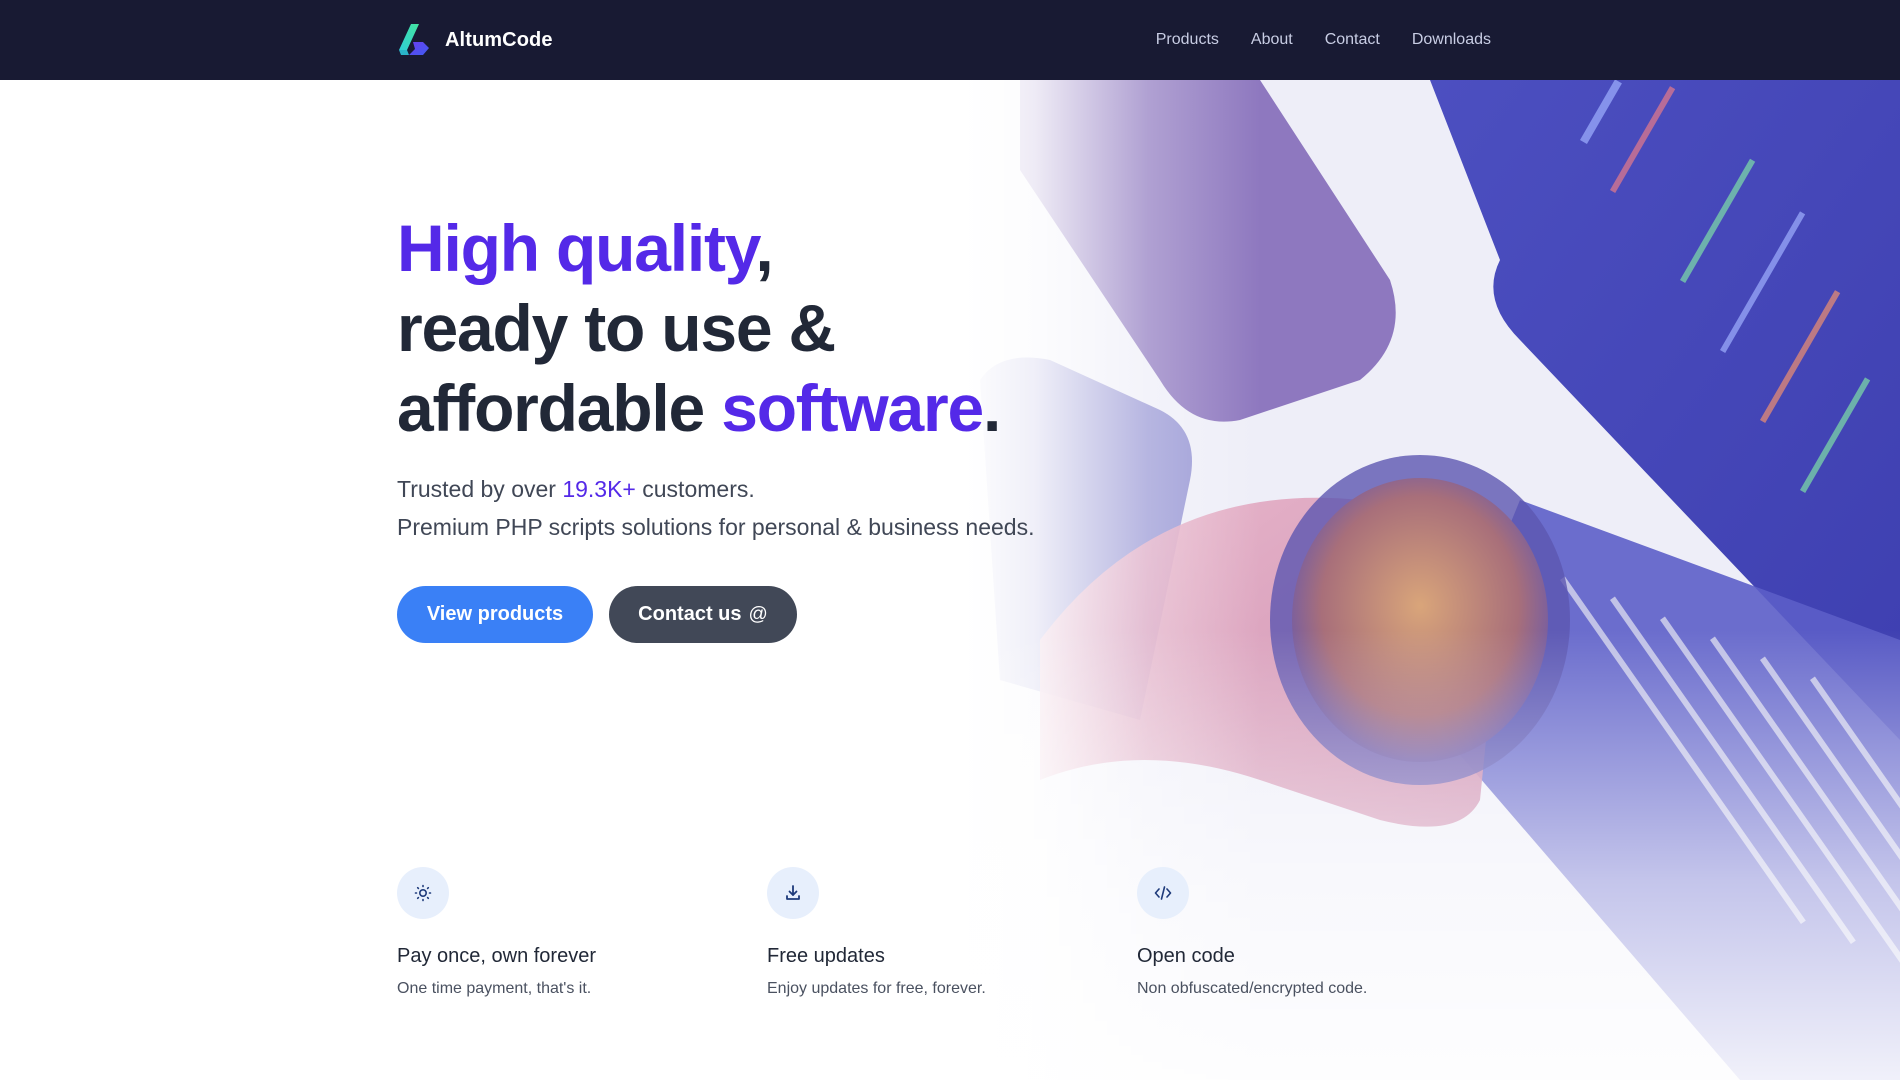  Describe the element at coordinates (599, 489) in the screenshot. I see `customers-count: 19.3K+` at that location.